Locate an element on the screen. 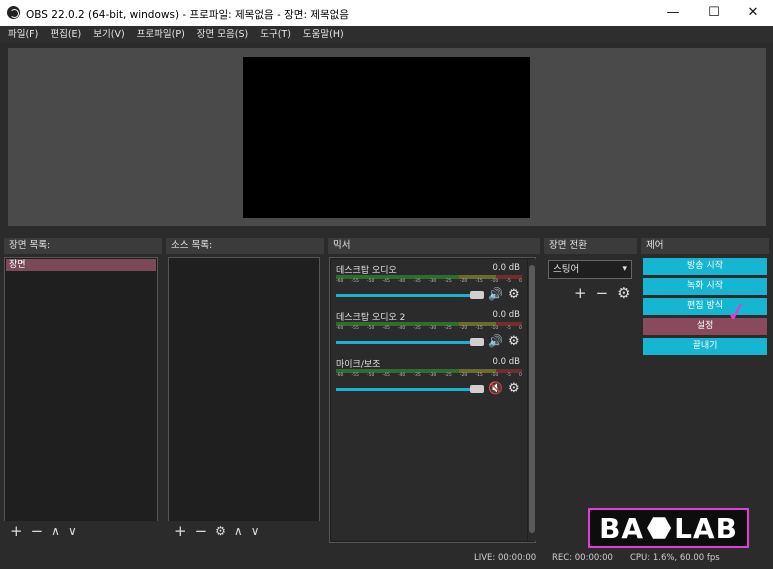  live-timer: LIVE: 00:00:00 is located at coordinates (505, 558).